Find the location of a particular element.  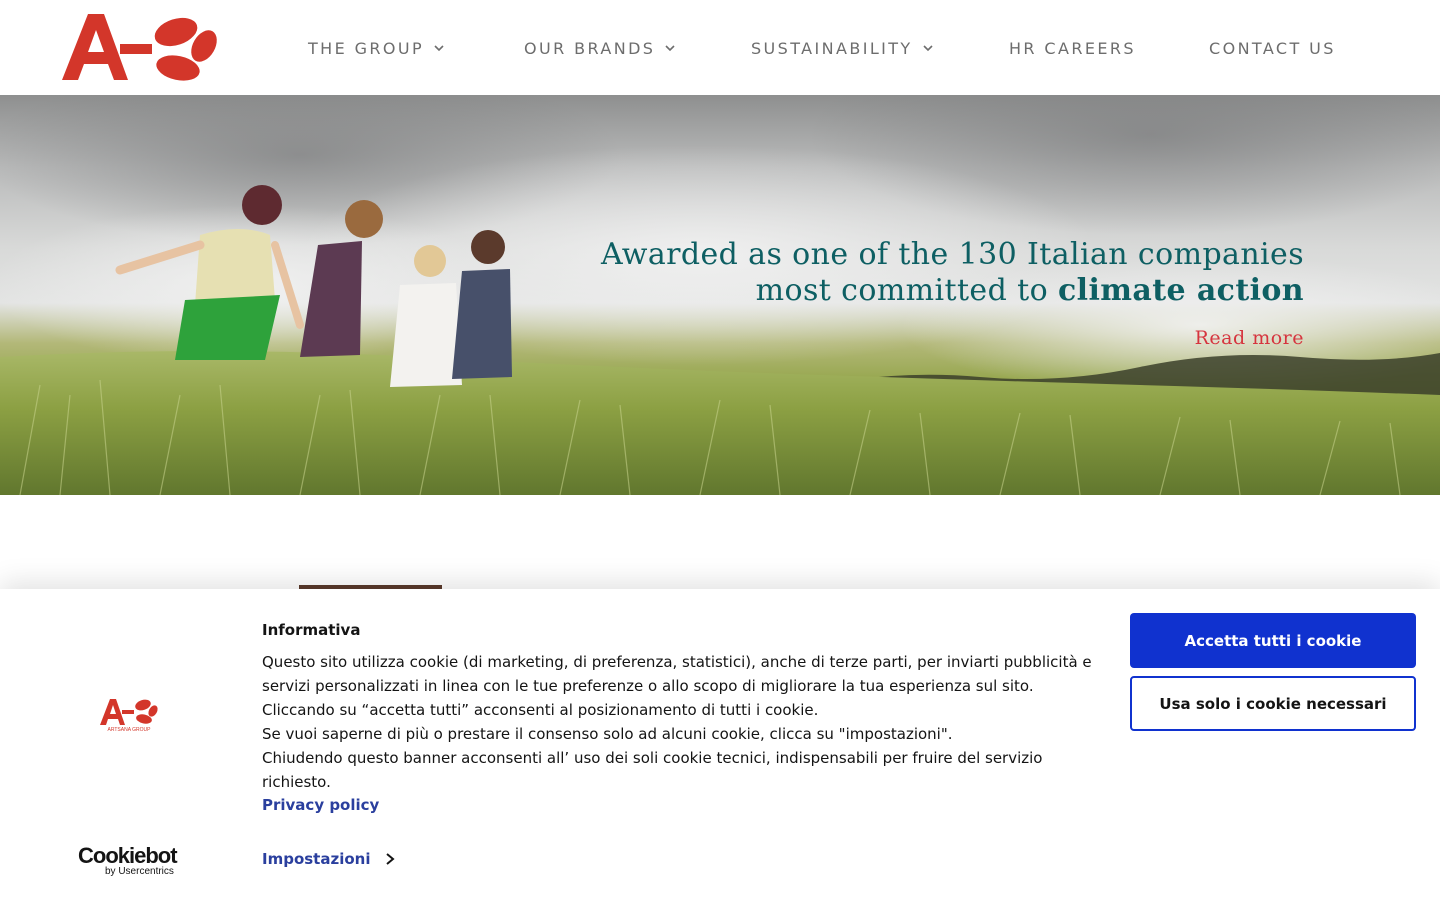

nav-sustainability: SUSTAINABILITY is located at coordinates (842, 48).